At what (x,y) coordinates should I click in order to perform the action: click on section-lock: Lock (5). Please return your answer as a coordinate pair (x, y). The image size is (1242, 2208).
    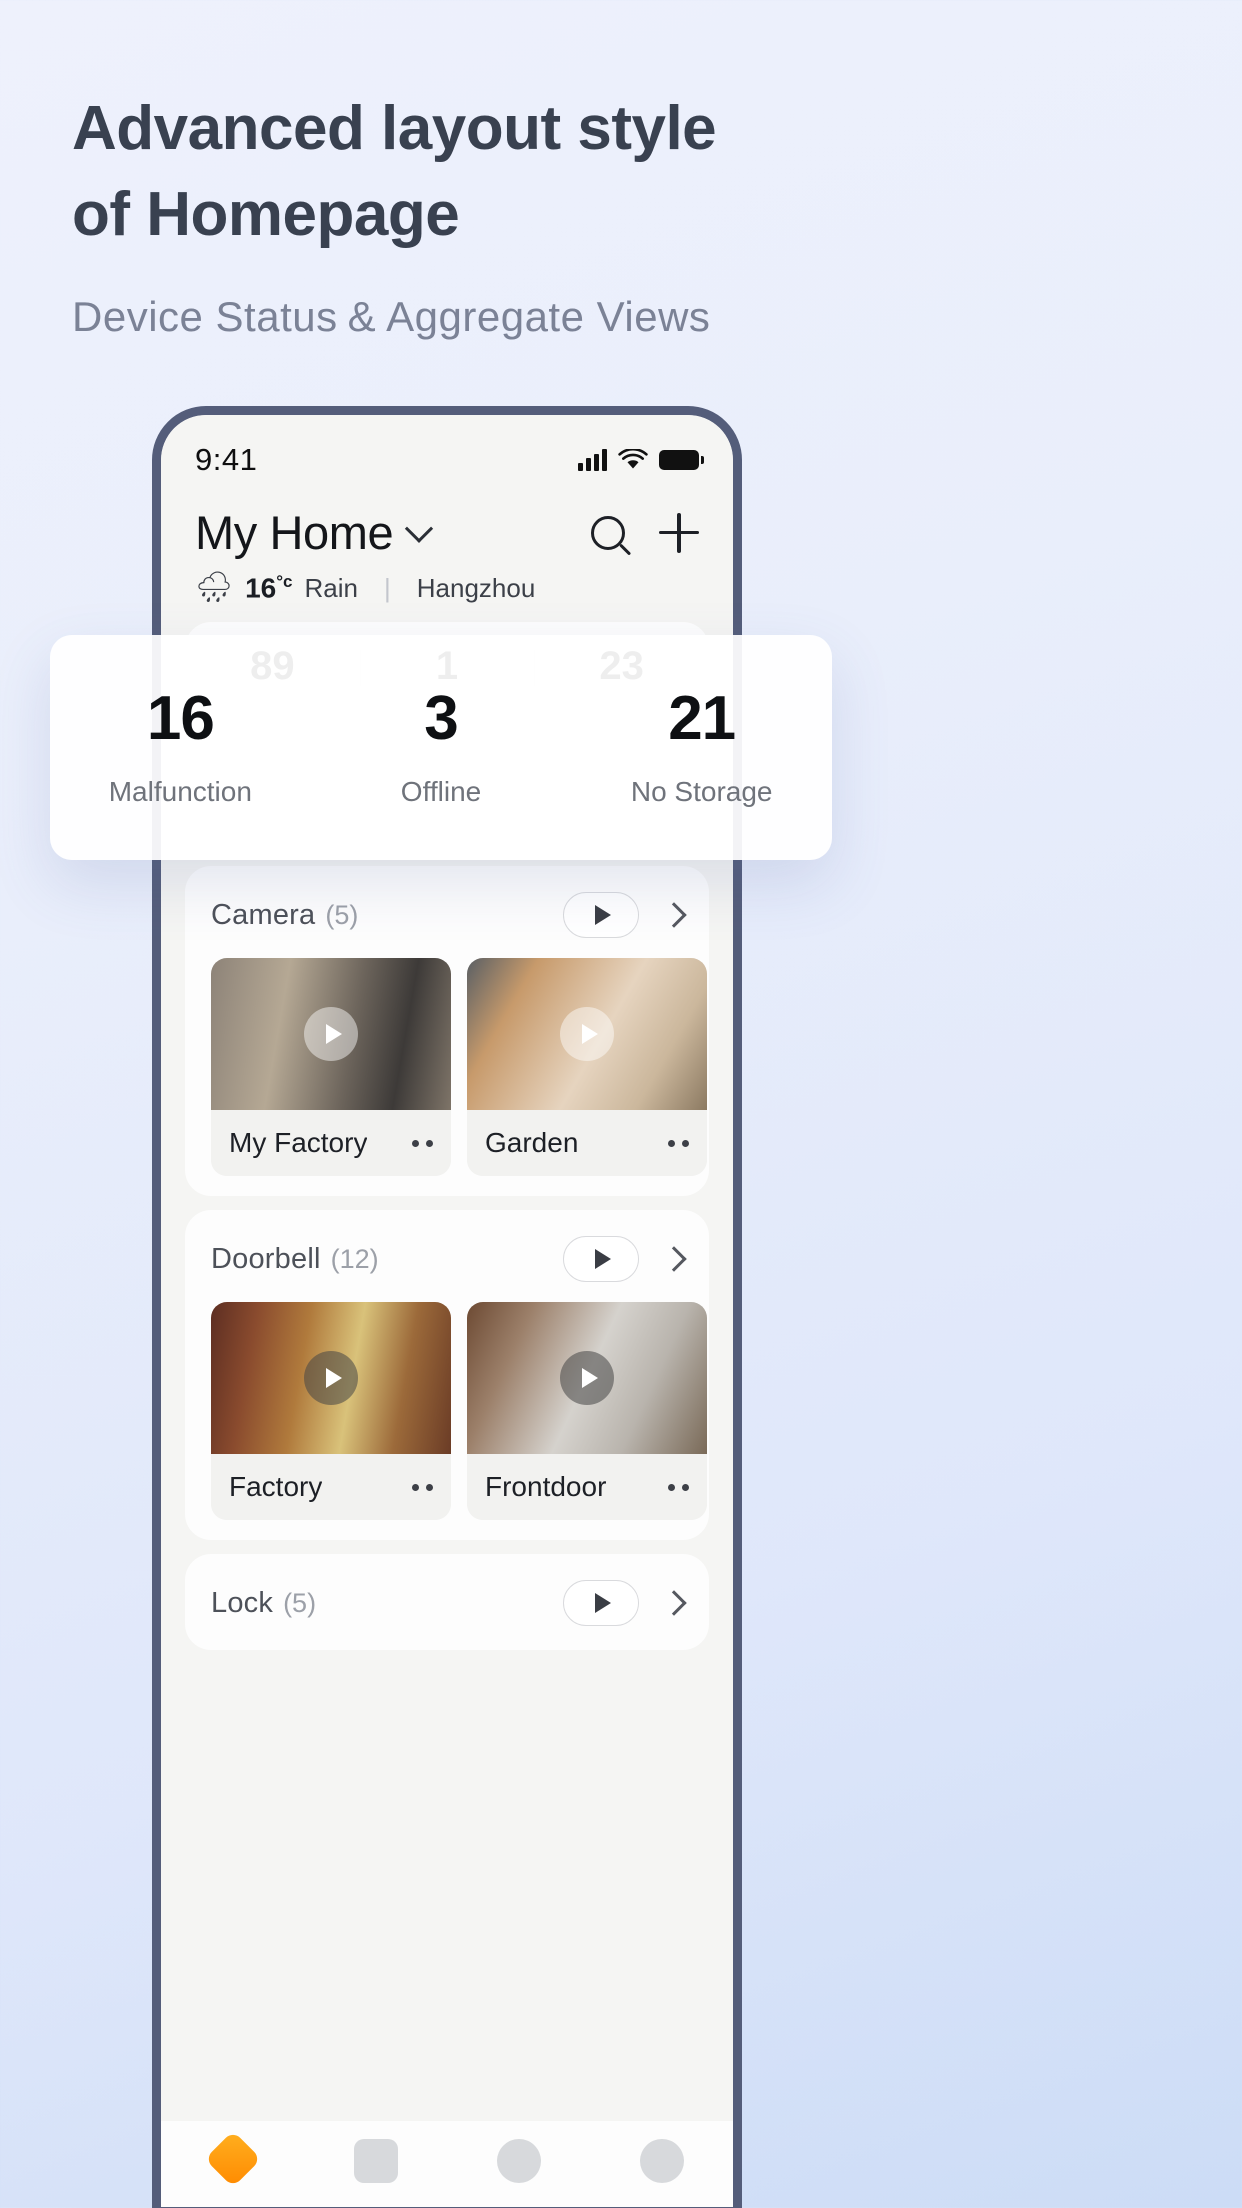
    Looking at the image, I should click on (447, 1602).